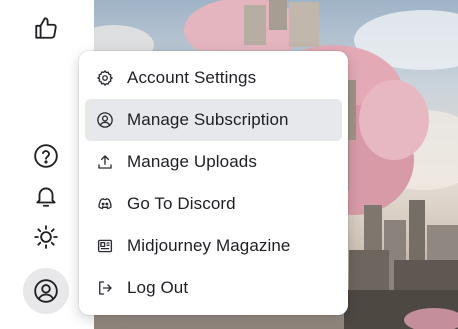 This screenshot has width=458, height=329. I want to click on menu-item-label: Manage Uploads, so click(192, 161).